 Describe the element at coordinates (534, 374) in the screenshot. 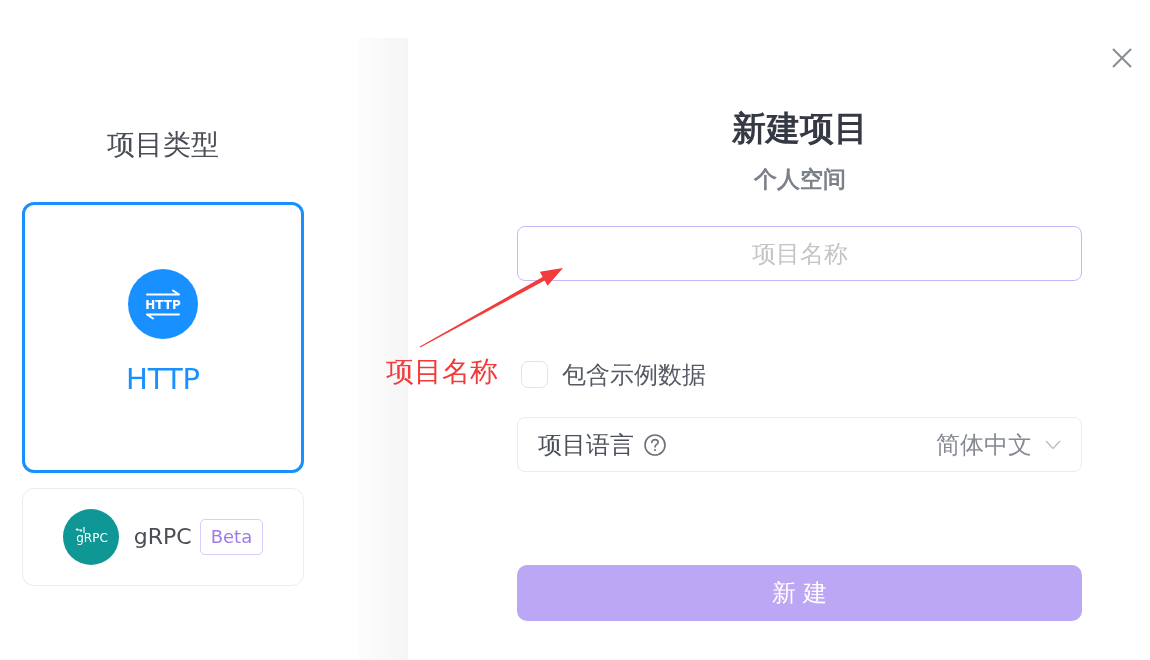

I see `checkbox` at that location.